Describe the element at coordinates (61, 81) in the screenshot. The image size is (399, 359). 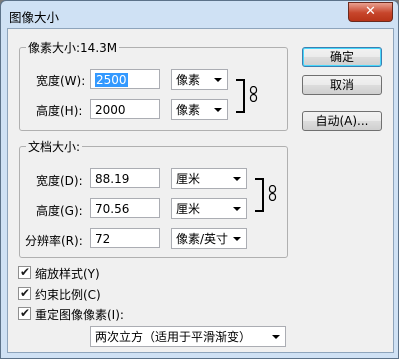
I see `pixel-width-label: 宽度(W):` at that location.